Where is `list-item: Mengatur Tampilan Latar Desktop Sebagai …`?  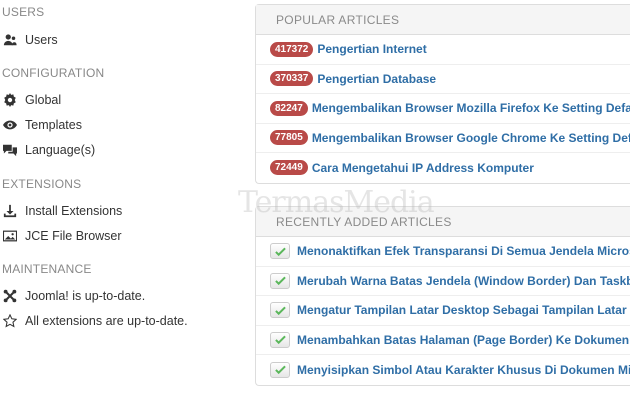 list-item: Mengatur Tampilan Latar Desktop Sebagai … is located at coordinates (443, 311).